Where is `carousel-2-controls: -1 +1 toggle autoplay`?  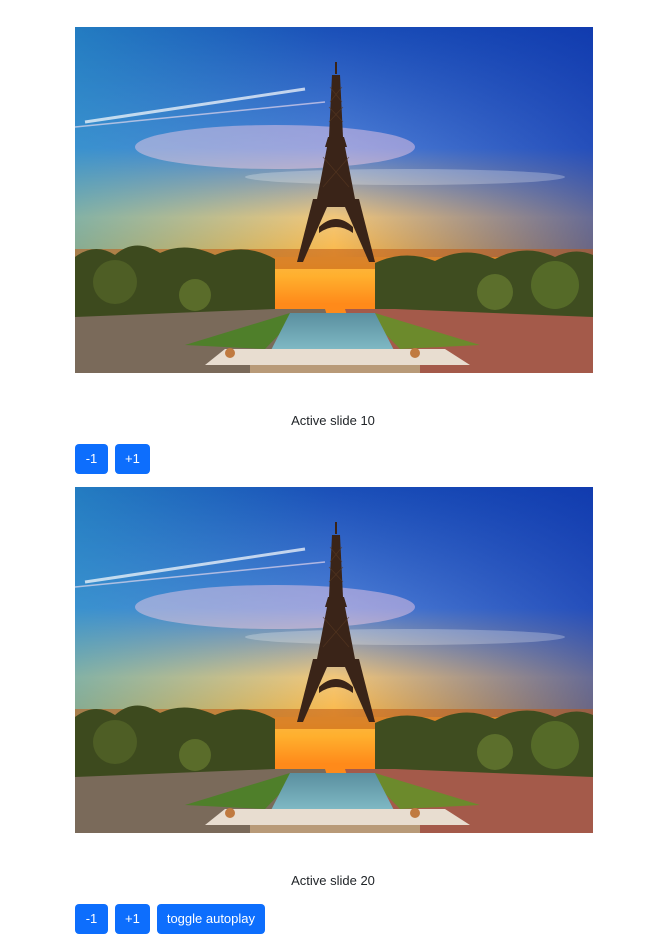
carousel-2-controls: -1 +1 toggle autoplay is located at coordinates (170, 919).